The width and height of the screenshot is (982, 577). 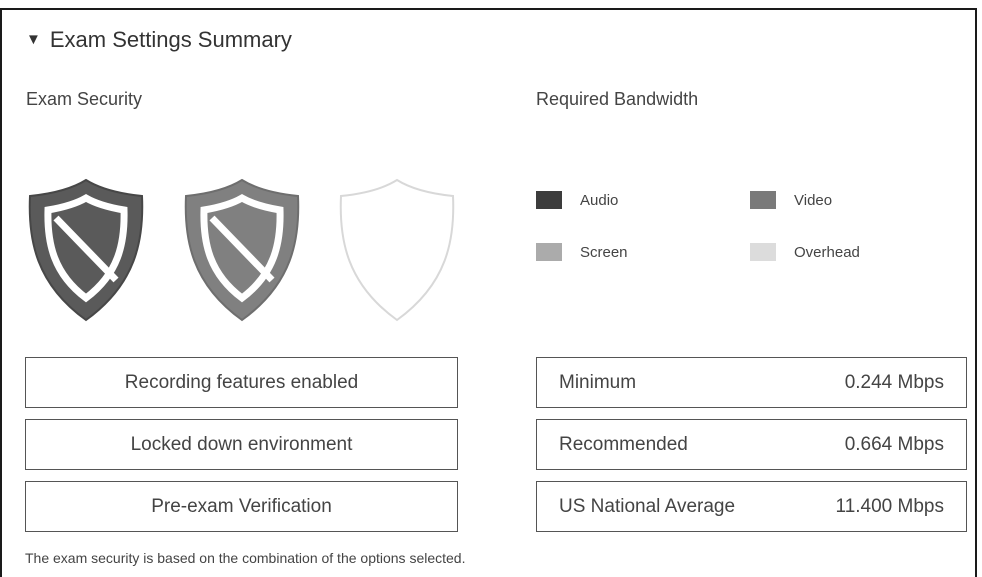 I want to click on legend-video-label: Video, so click(x=813, y=200).